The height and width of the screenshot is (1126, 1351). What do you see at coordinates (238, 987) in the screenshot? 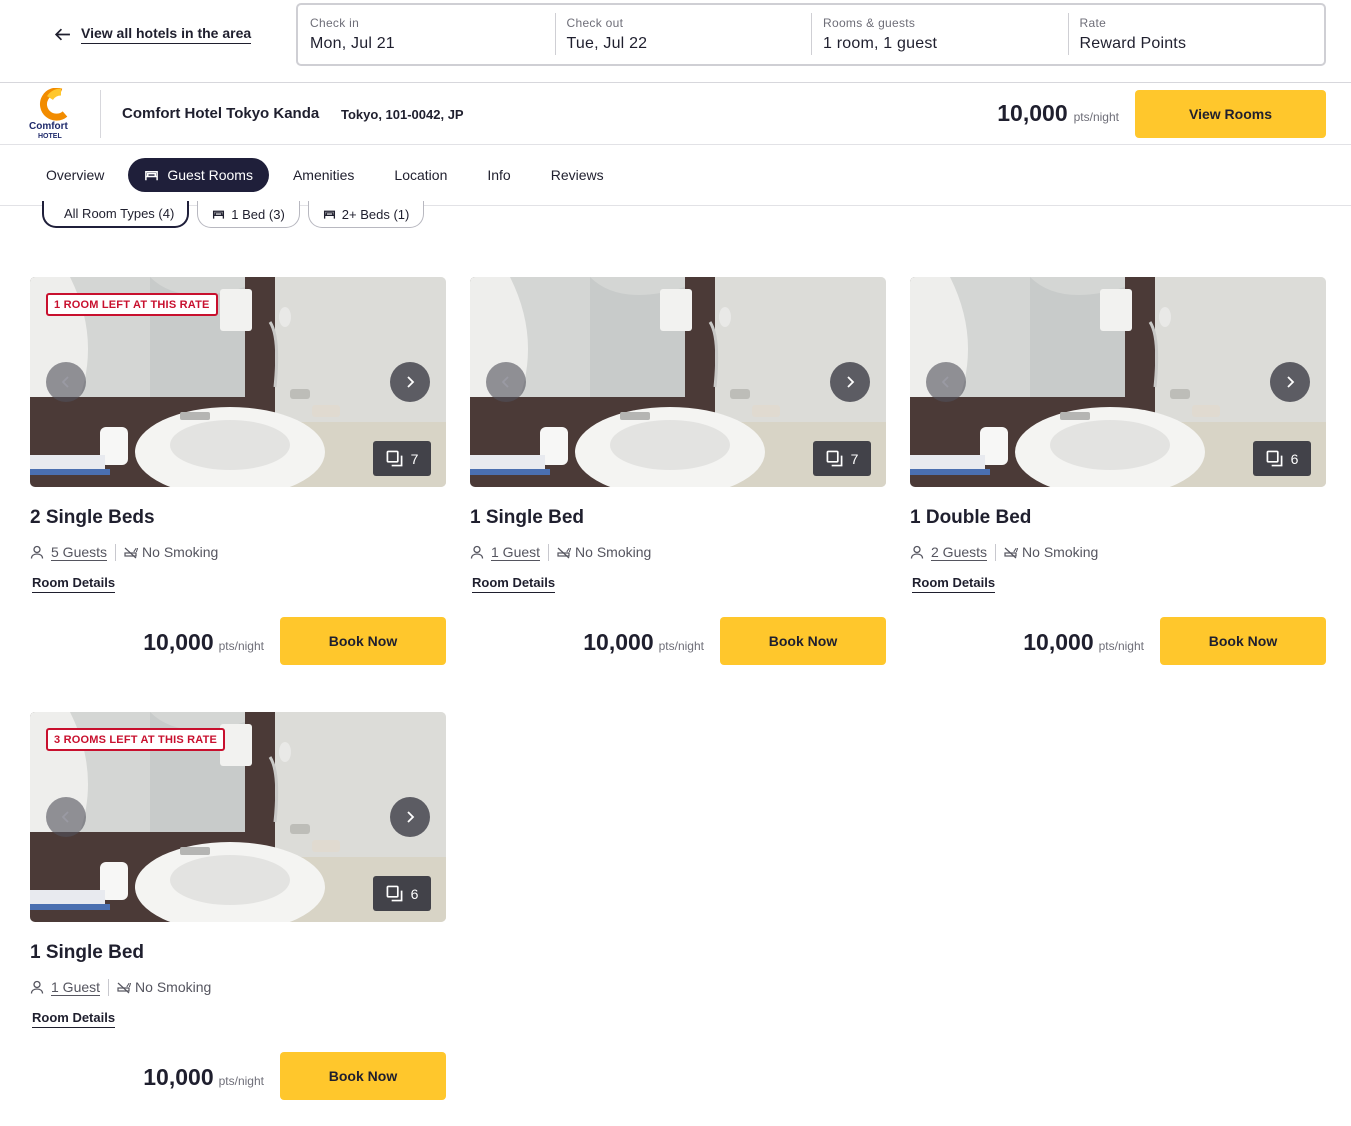
I see `room-meta: 1 Guest No Smoking` at bounding box center [238, 987].